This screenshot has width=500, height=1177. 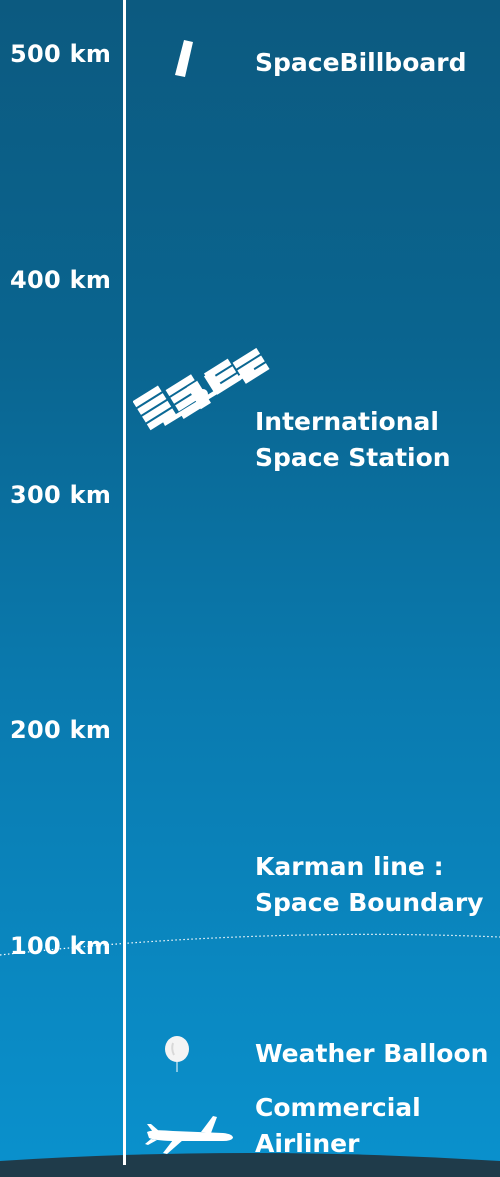 I want to click on altitude-tick-300: 300 km, so click(x=61, y=495).